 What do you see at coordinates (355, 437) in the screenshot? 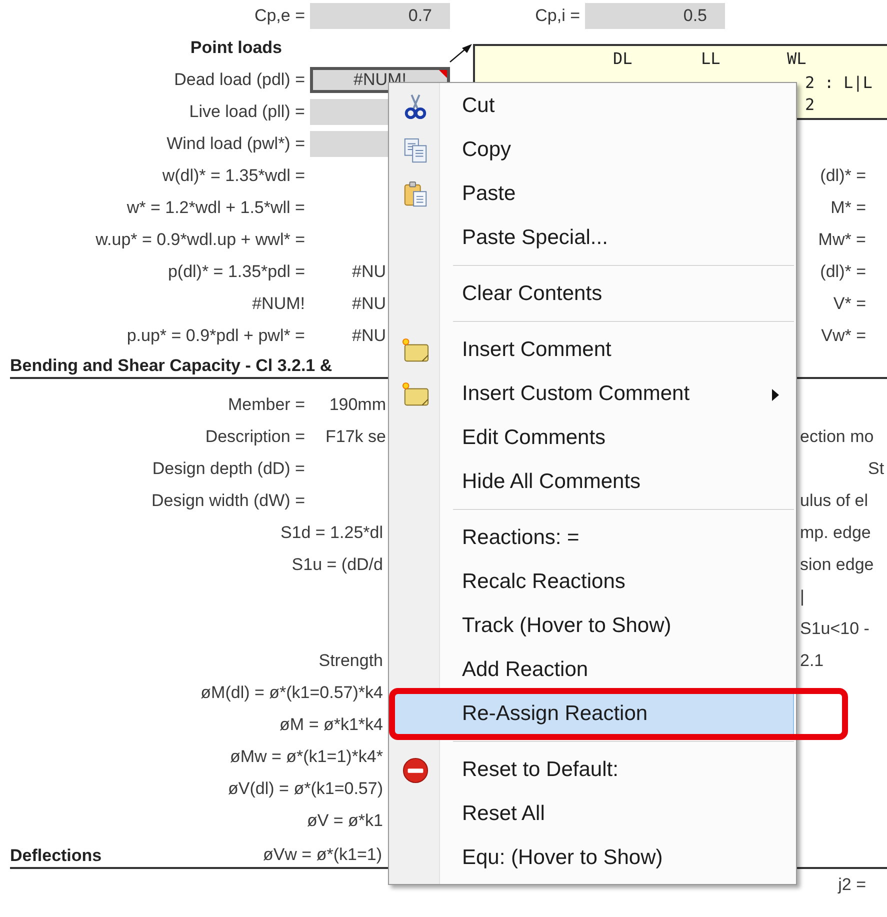
I see `value-text: F17k se` at bounding box center [355, 437].